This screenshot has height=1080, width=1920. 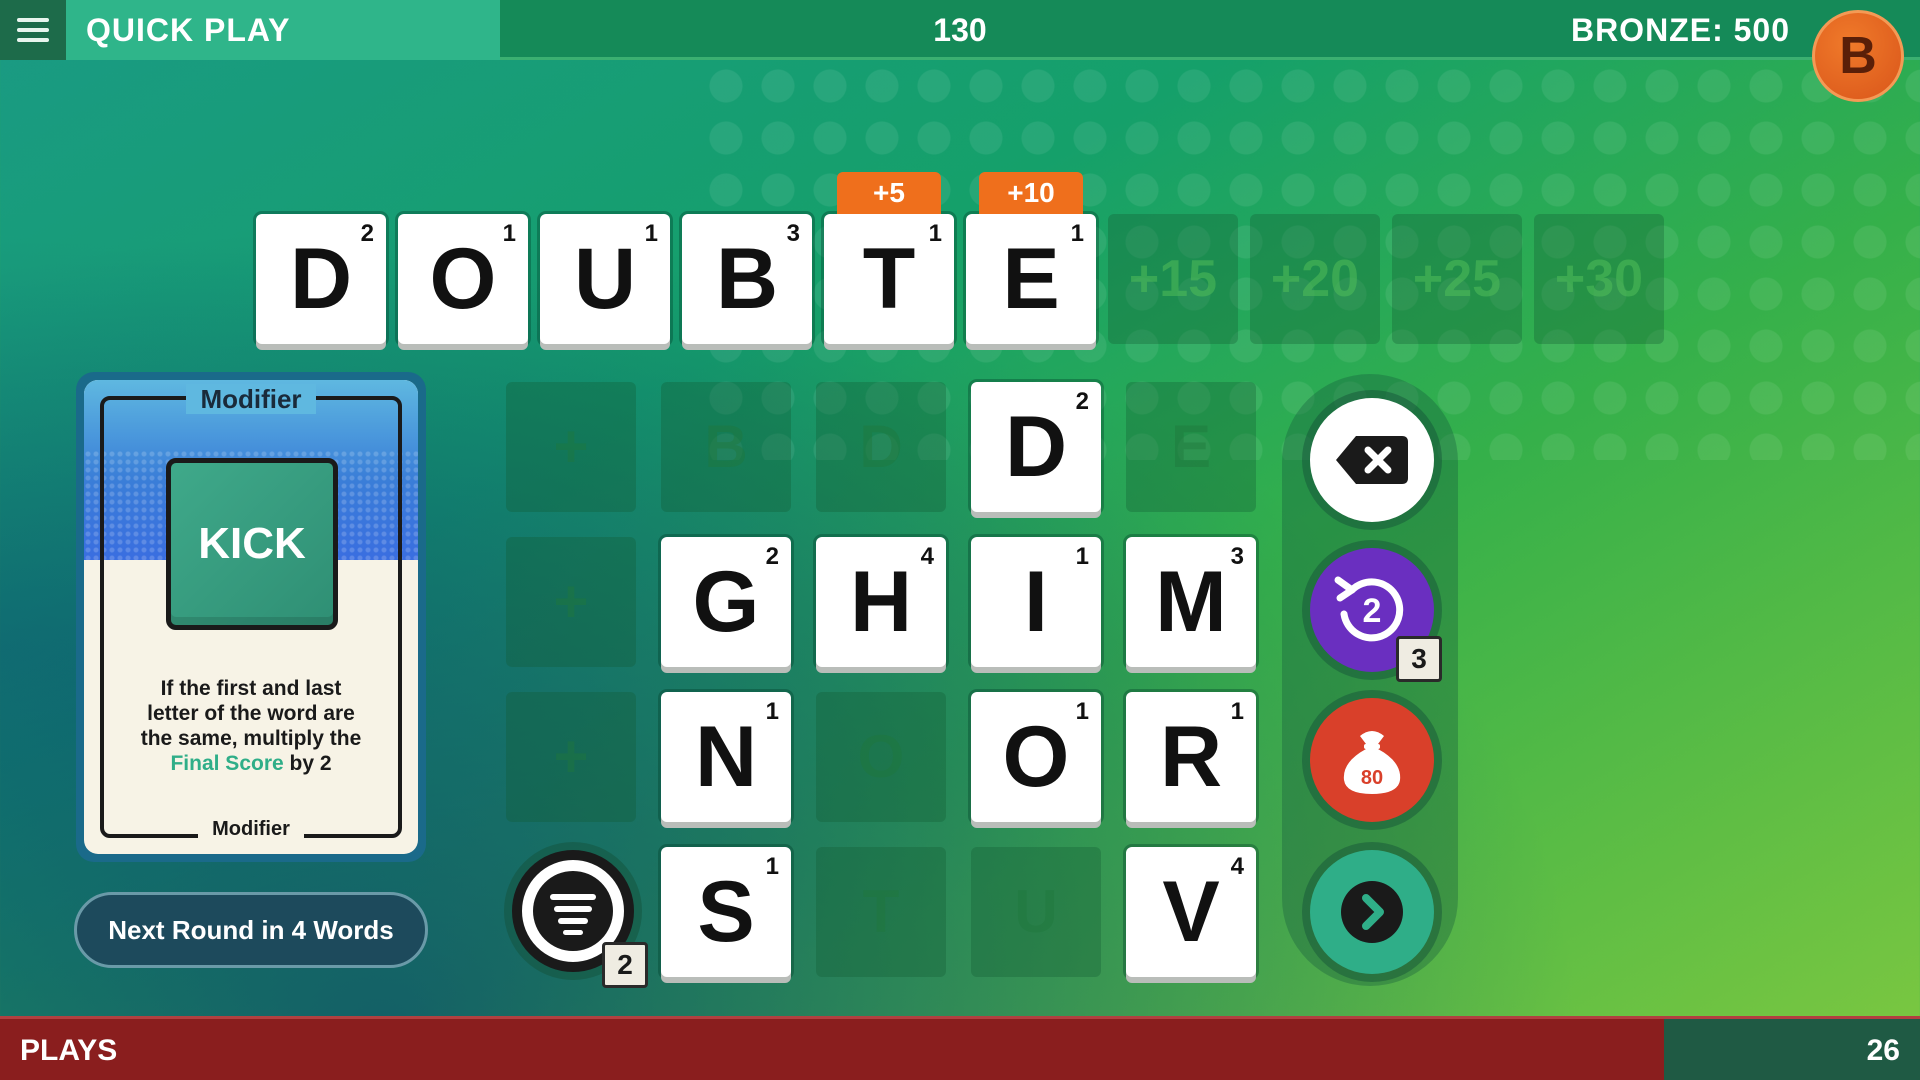 What do you see at coordinates (726, 757) in the screenshot?
I see `board-tile: N1` at bounding box center [726, 757].